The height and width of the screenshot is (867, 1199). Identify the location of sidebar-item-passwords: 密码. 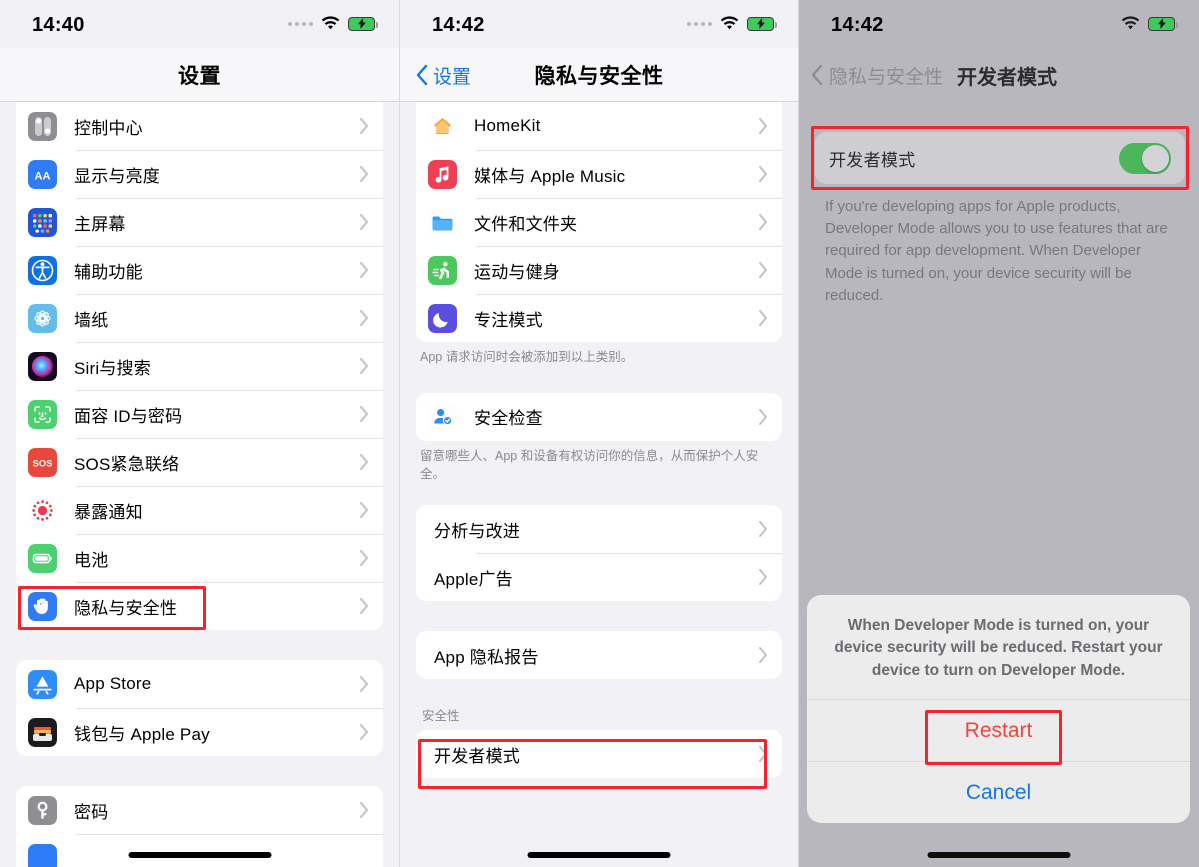
(199, 810).